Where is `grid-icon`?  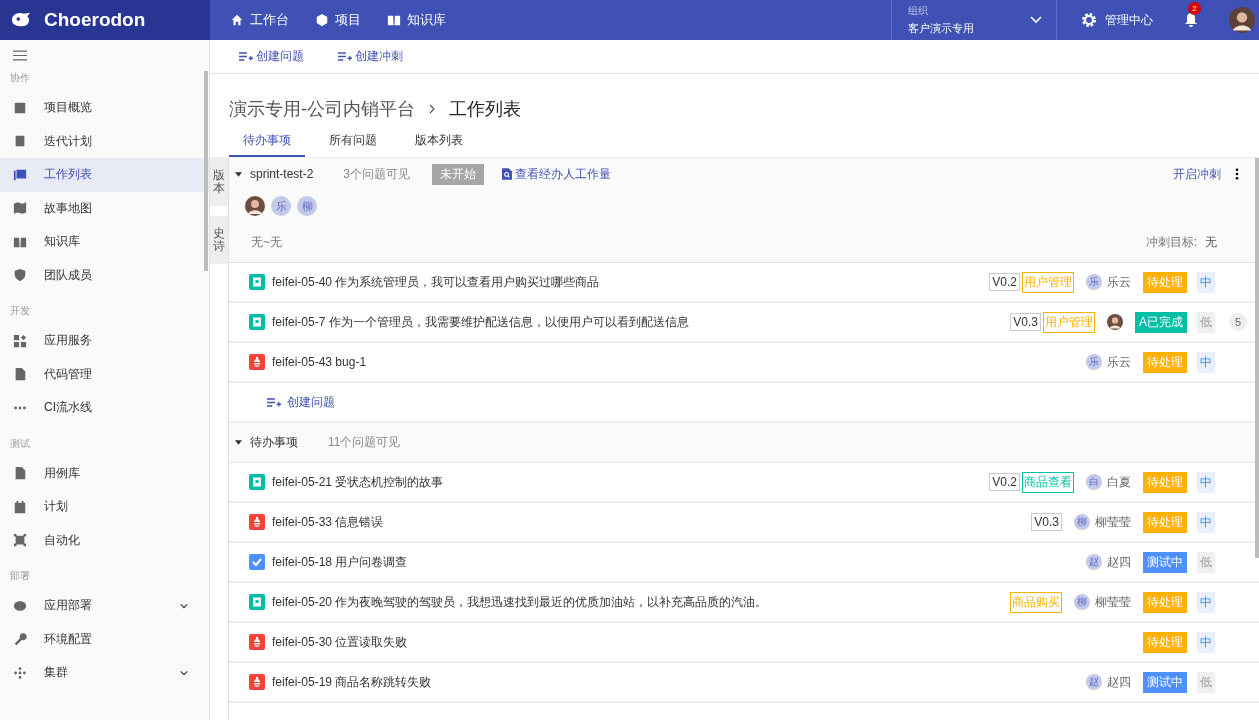
grid-icon is located at coordinates (20, 340).